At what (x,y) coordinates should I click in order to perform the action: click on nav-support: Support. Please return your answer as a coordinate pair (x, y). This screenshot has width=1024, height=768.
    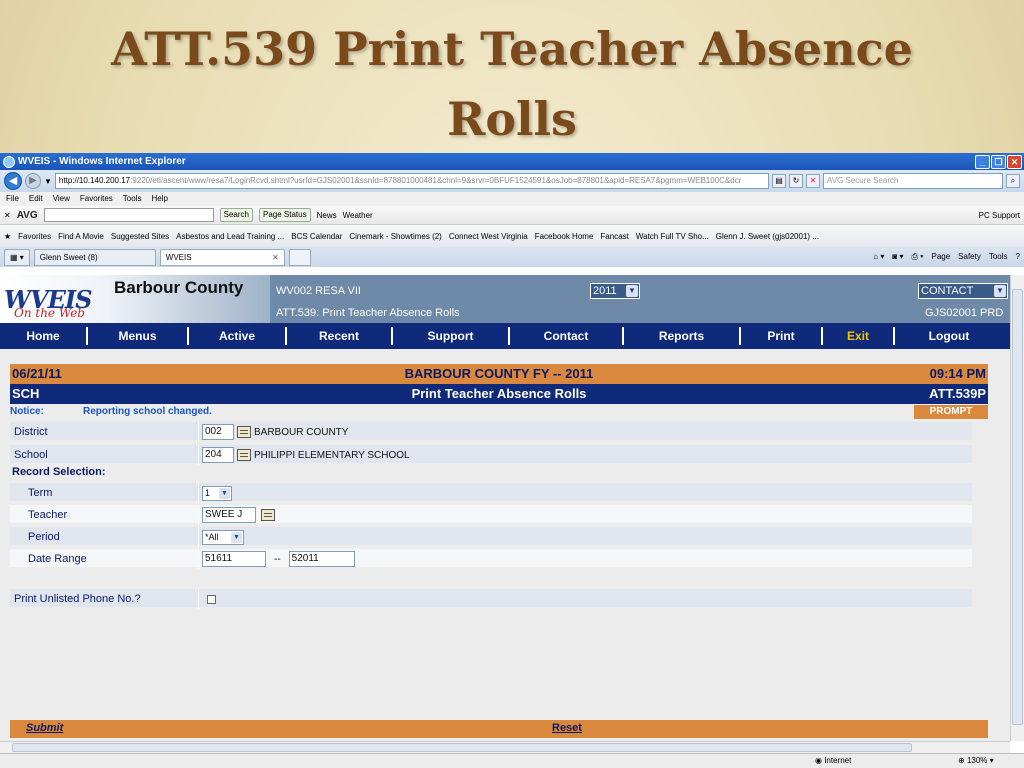
    Looking at the image, I should click on (451, 336).